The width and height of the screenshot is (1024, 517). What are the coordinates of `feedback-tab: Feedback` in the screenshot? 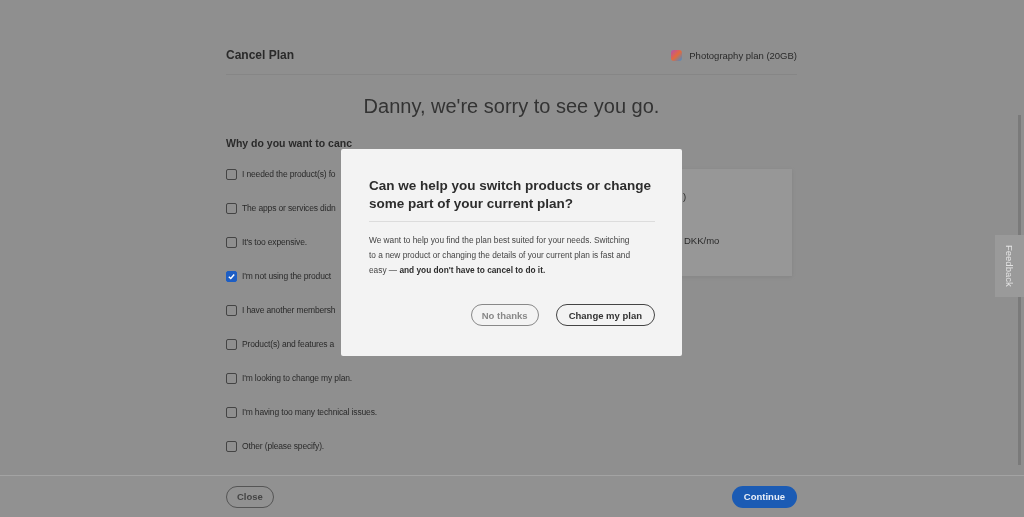 It's located at (1009, 266).